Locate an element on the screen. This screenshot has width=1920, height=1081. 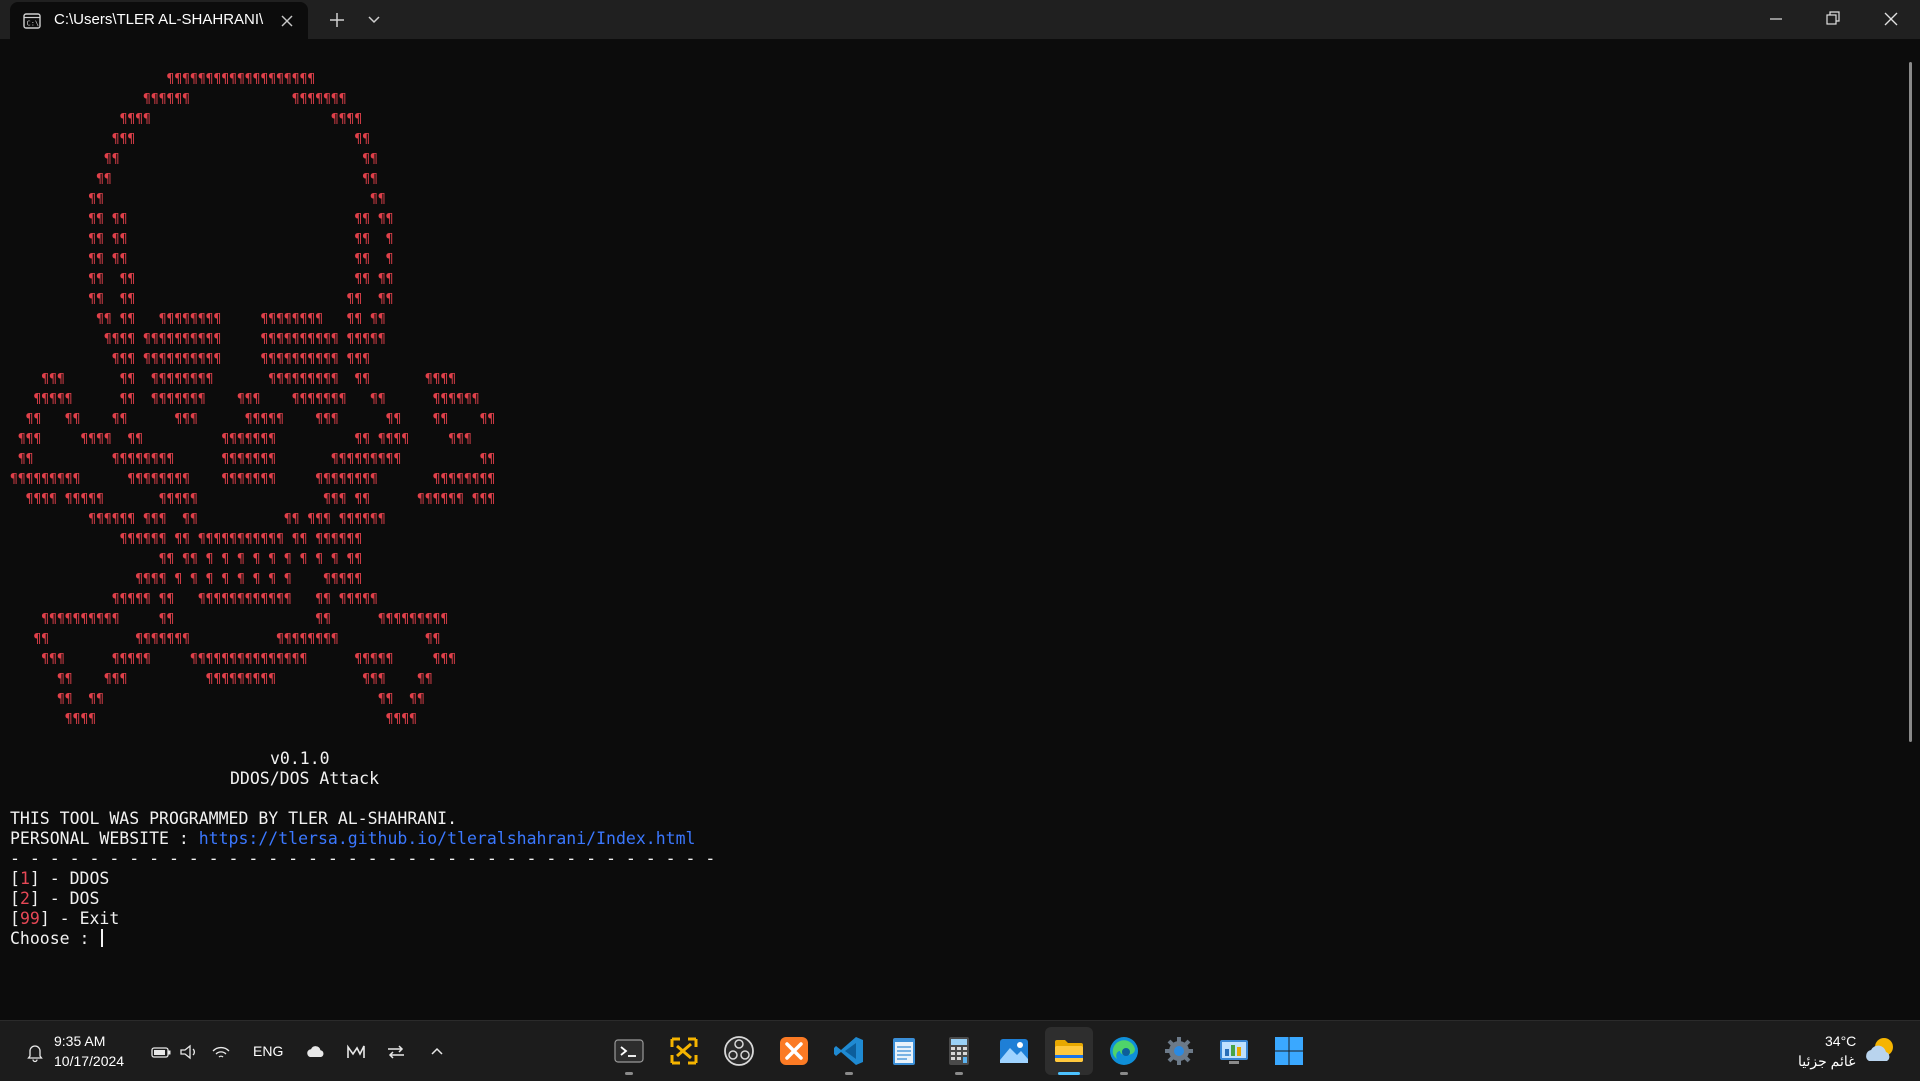
version-text: v0.1.0 is located at coordinates (300, 758).